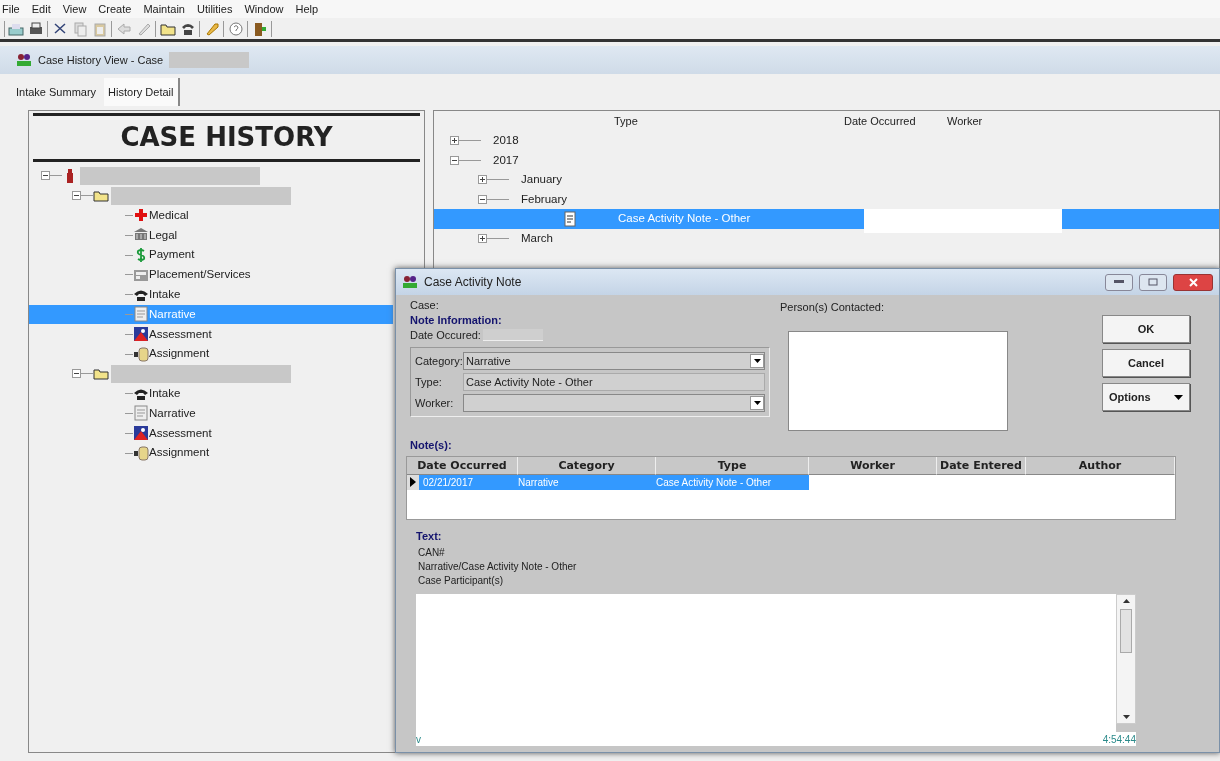  I want to click on column-header: Category, so click(587, 465).